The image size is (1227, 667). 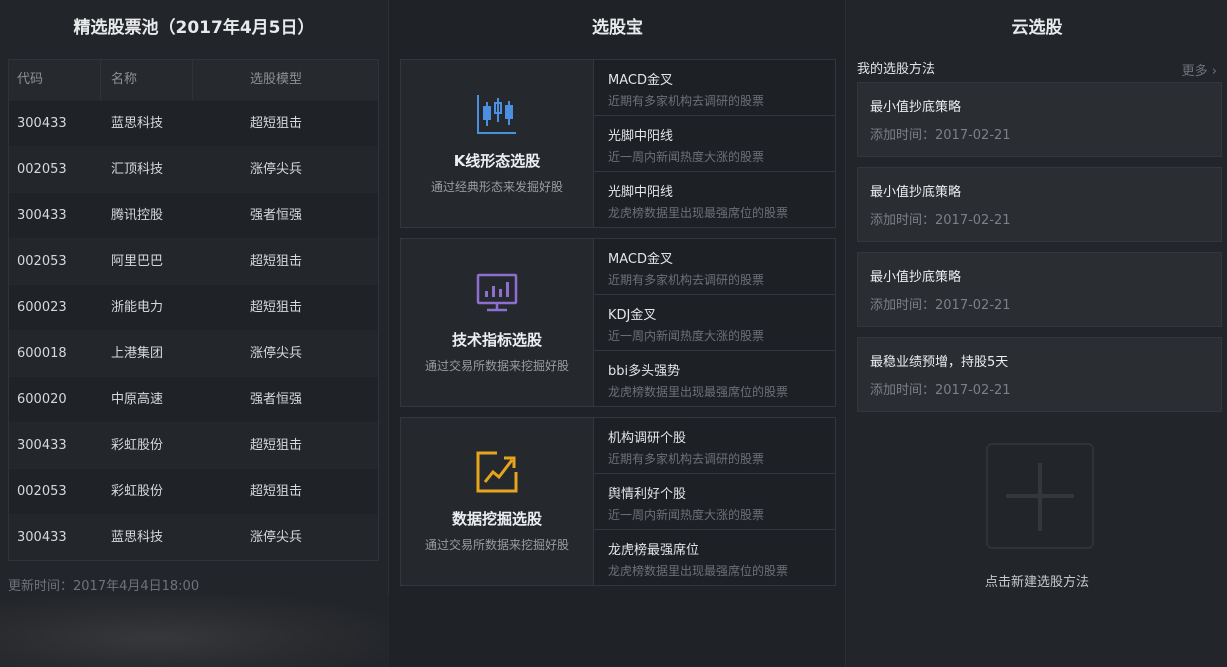 I want to click on add-method-button, so click(x=1040, y=496).